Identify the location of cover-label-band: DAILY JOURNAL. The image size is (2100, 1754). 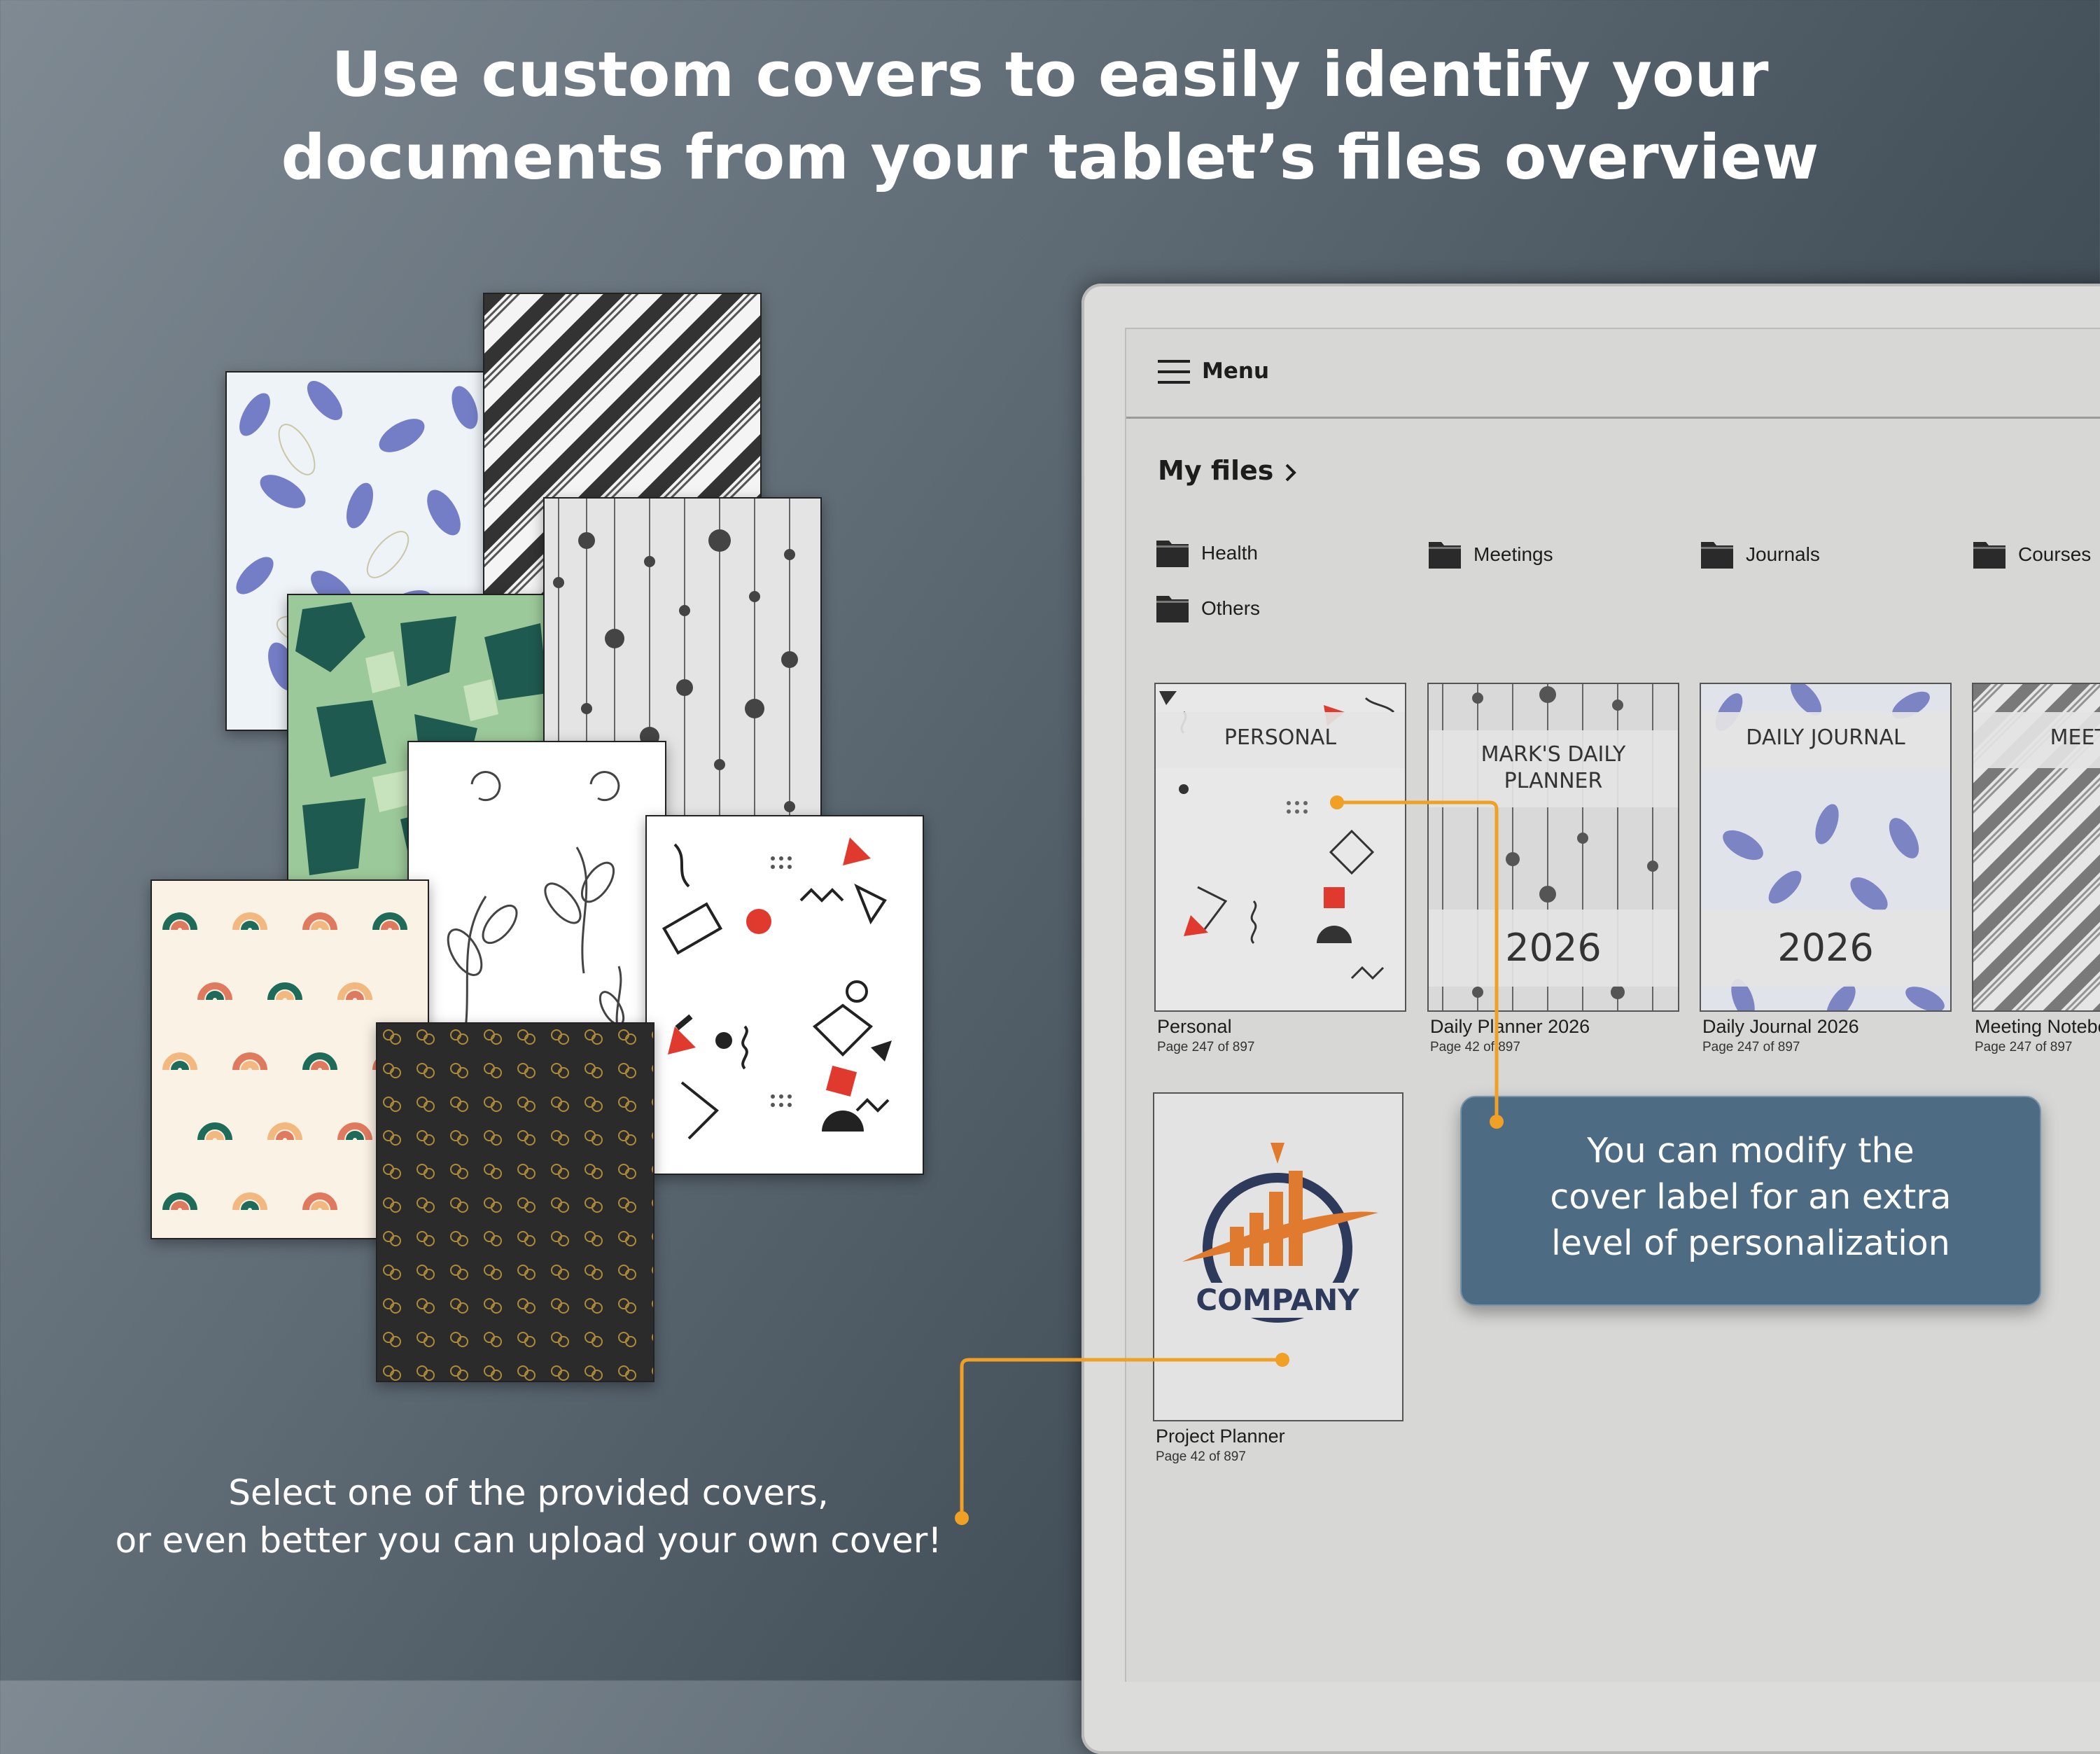
(1825, 740).